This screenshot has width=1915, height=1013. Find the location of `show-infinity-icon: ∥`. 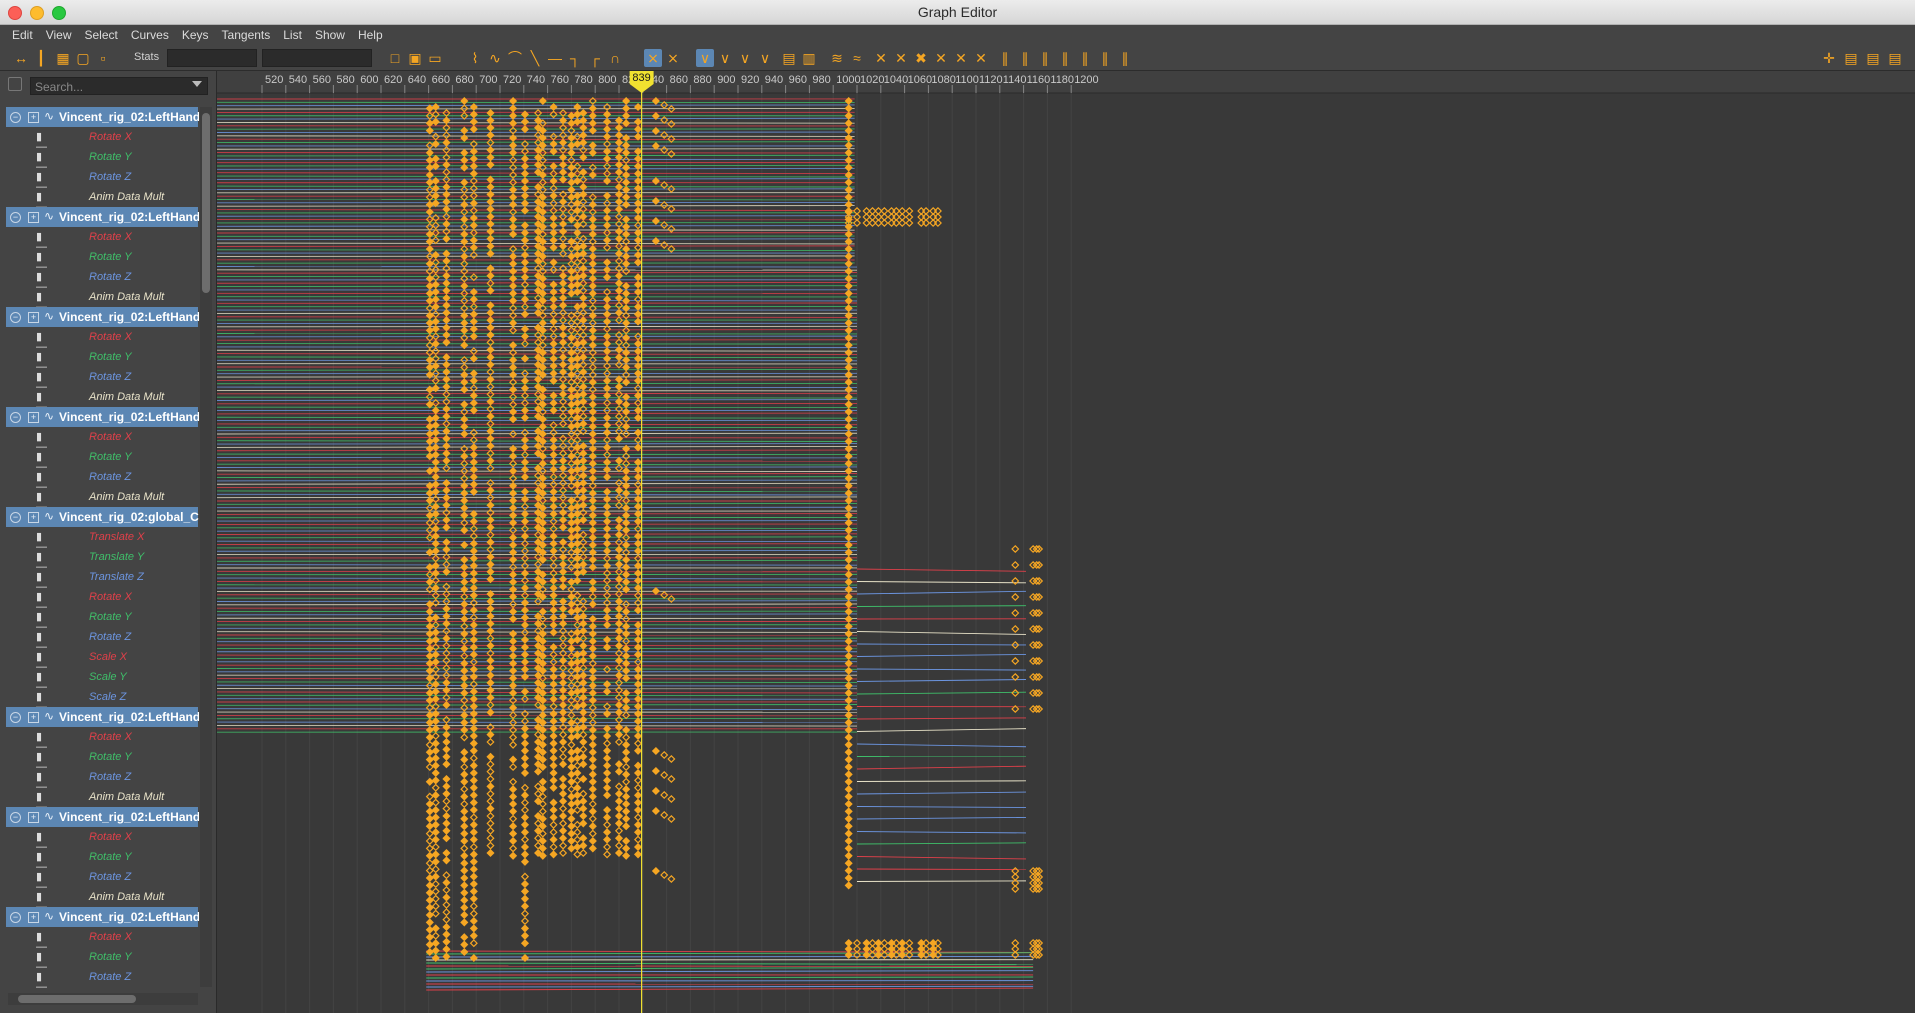

show-infinity-icon: ∥ is located at coordinates (1005, 58).